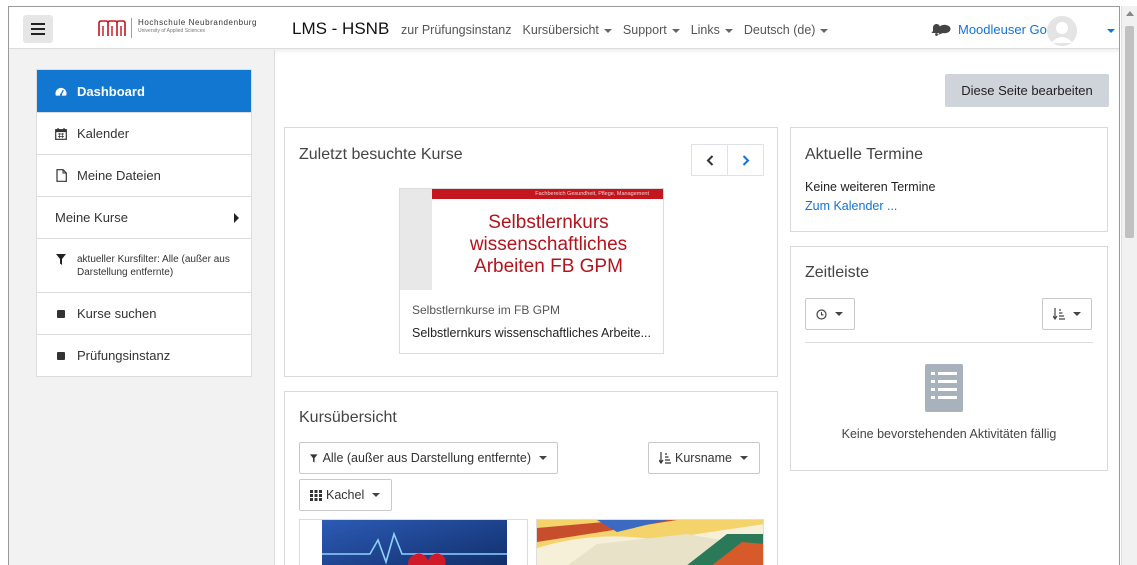  I want to click on grouping-filter-label: Alle (außer aus Darstellung entfernte), so click(426, 458).